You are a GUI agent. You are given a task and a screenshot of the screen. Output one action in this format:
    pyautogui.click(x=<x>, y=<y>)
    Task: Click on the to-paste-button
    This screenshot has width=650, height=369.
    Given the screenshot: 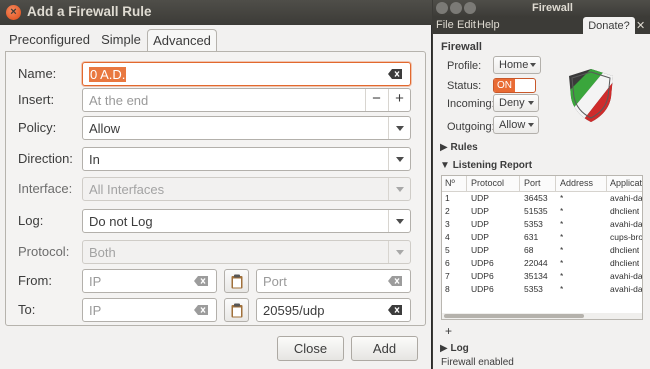 What is the action you would take?
    pyautogui.click(x=236, y=310)
    